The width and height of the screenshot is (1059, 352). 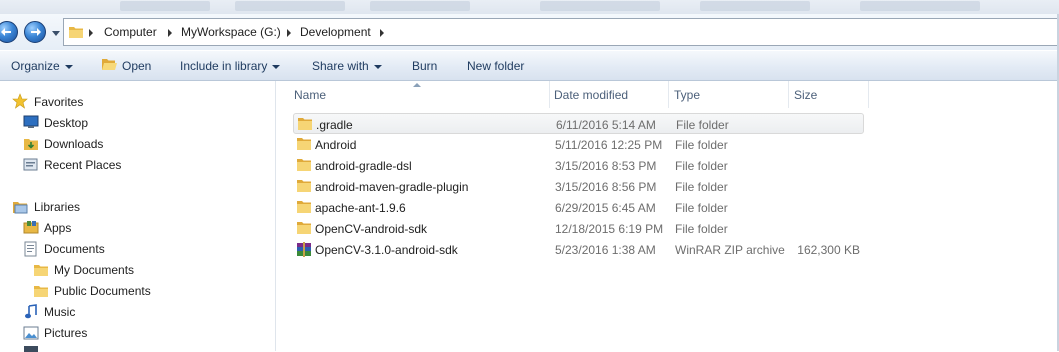 What do you see at coordinates (66, 123) in the screenshot?
I see `sidebar-item-desktop: Desktop` at bounding box center [66, 123].